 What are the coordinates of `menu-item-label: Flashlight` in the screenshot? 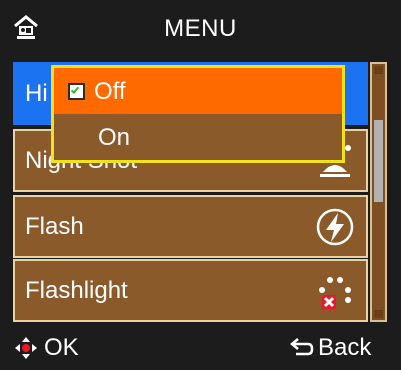 It's located at (76, 290).